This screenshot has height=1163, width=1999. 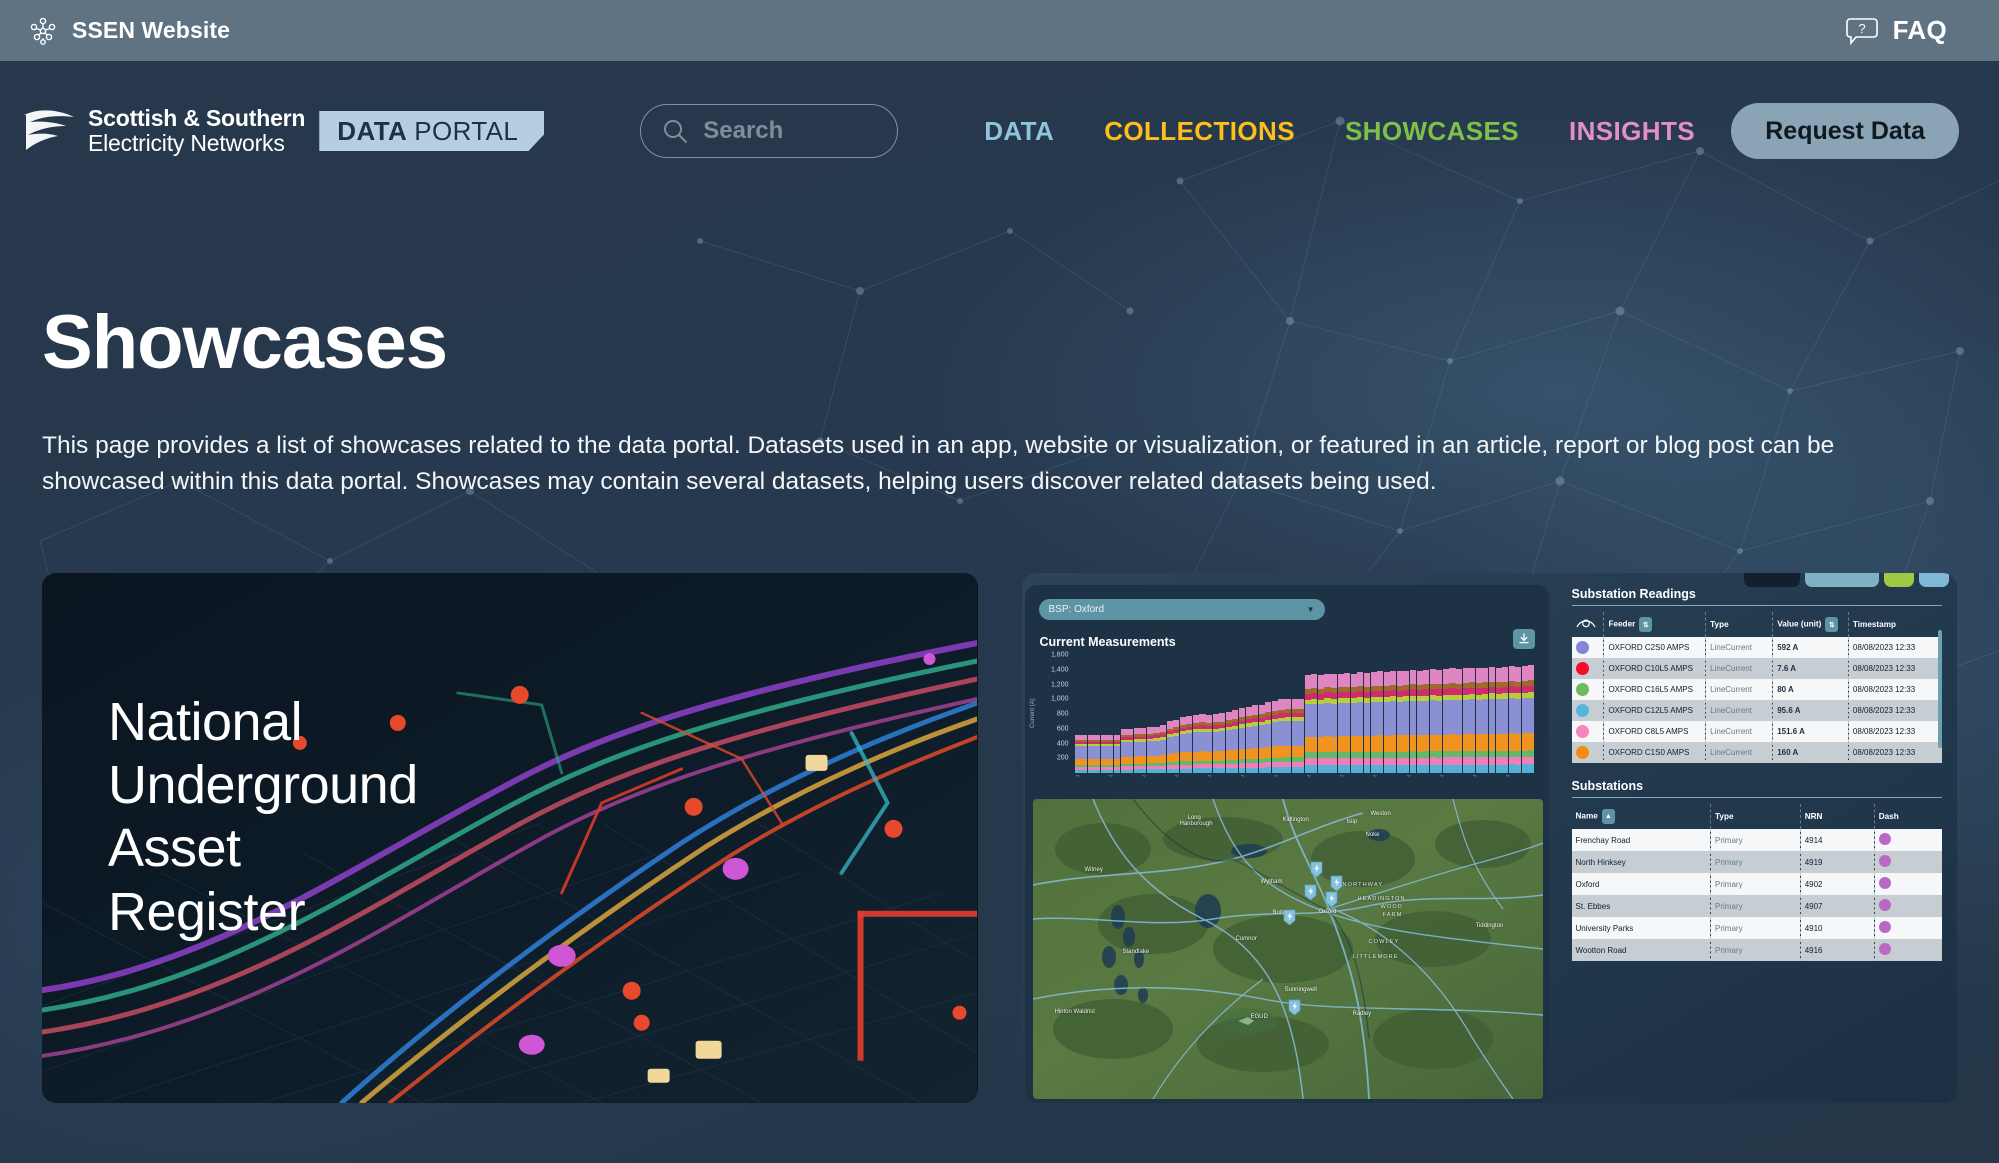 I want to click on readings-scrollbar, so click(x=1939, y=689).